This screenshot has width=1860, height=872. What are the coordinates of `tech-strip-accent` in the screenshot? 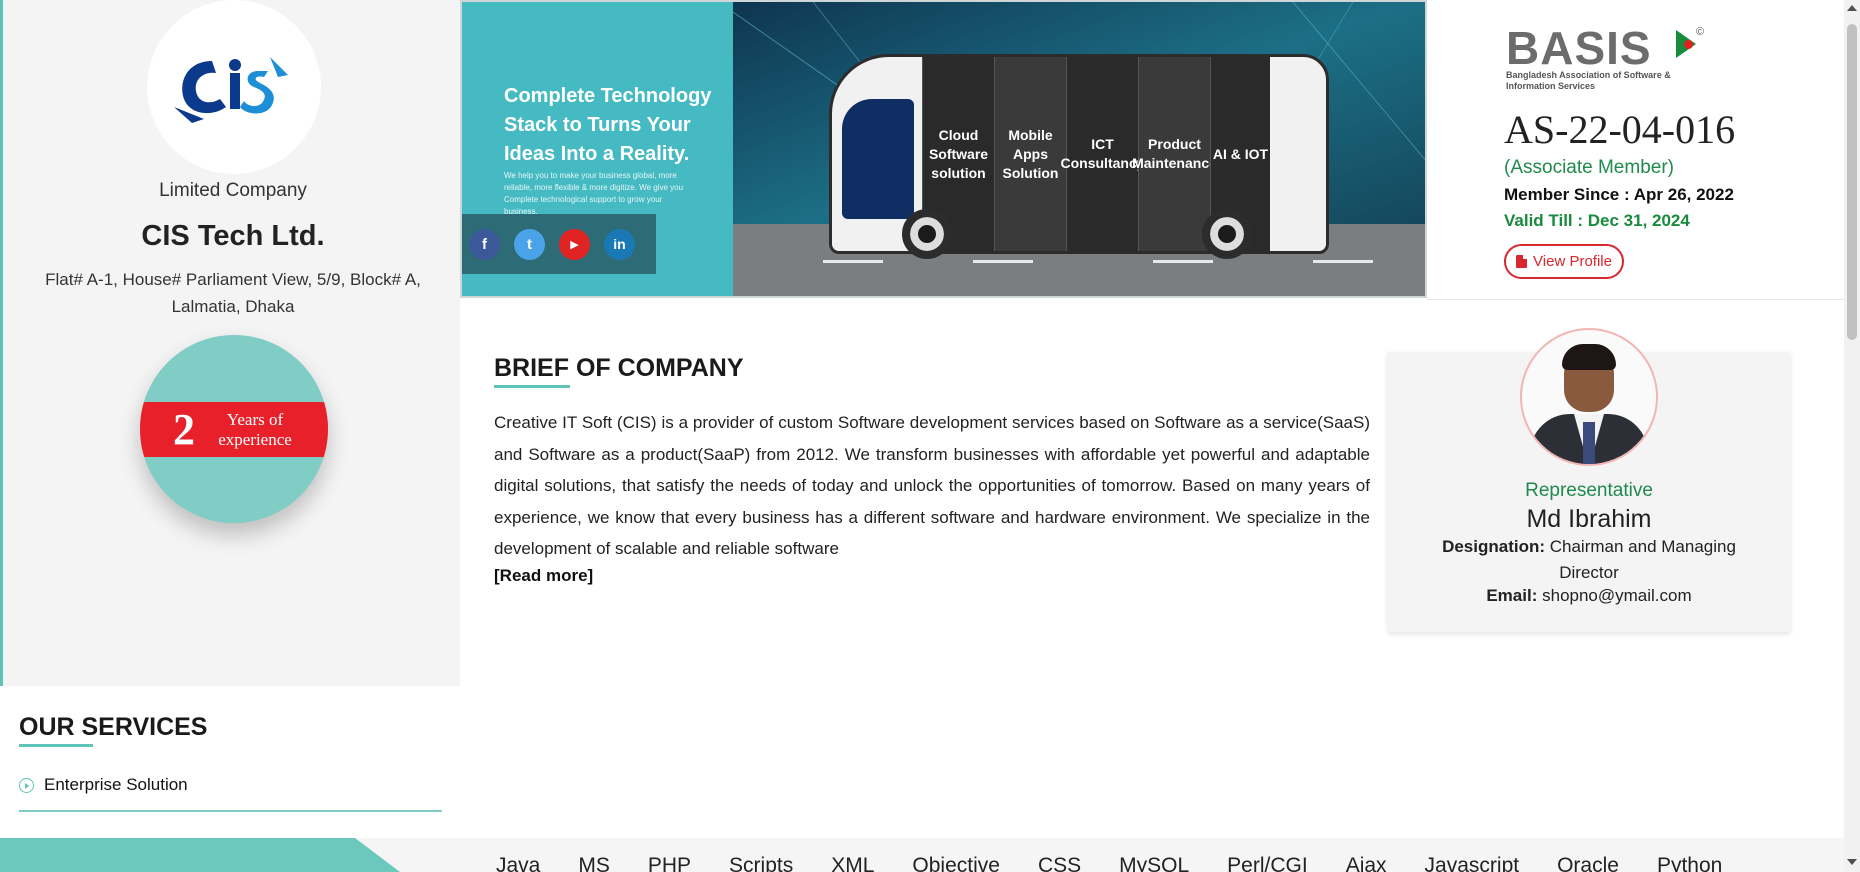 It's located at (200, 855).